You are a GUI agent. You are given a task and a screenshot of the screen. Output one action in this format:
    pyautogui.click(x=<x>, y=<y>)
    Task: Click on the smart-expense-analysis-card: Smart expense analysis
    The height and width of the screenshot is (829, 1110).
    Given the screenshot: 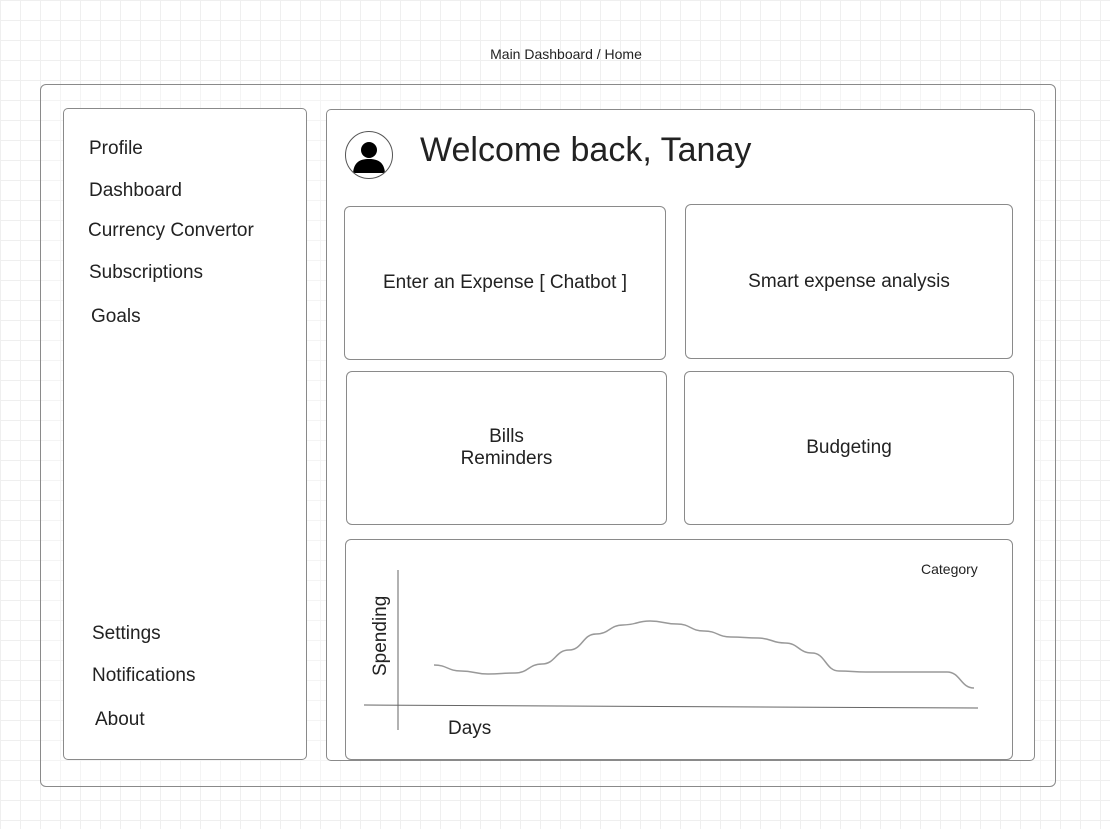 What is the action you would take?
    pyautogui.click(x=849, y=281)
    